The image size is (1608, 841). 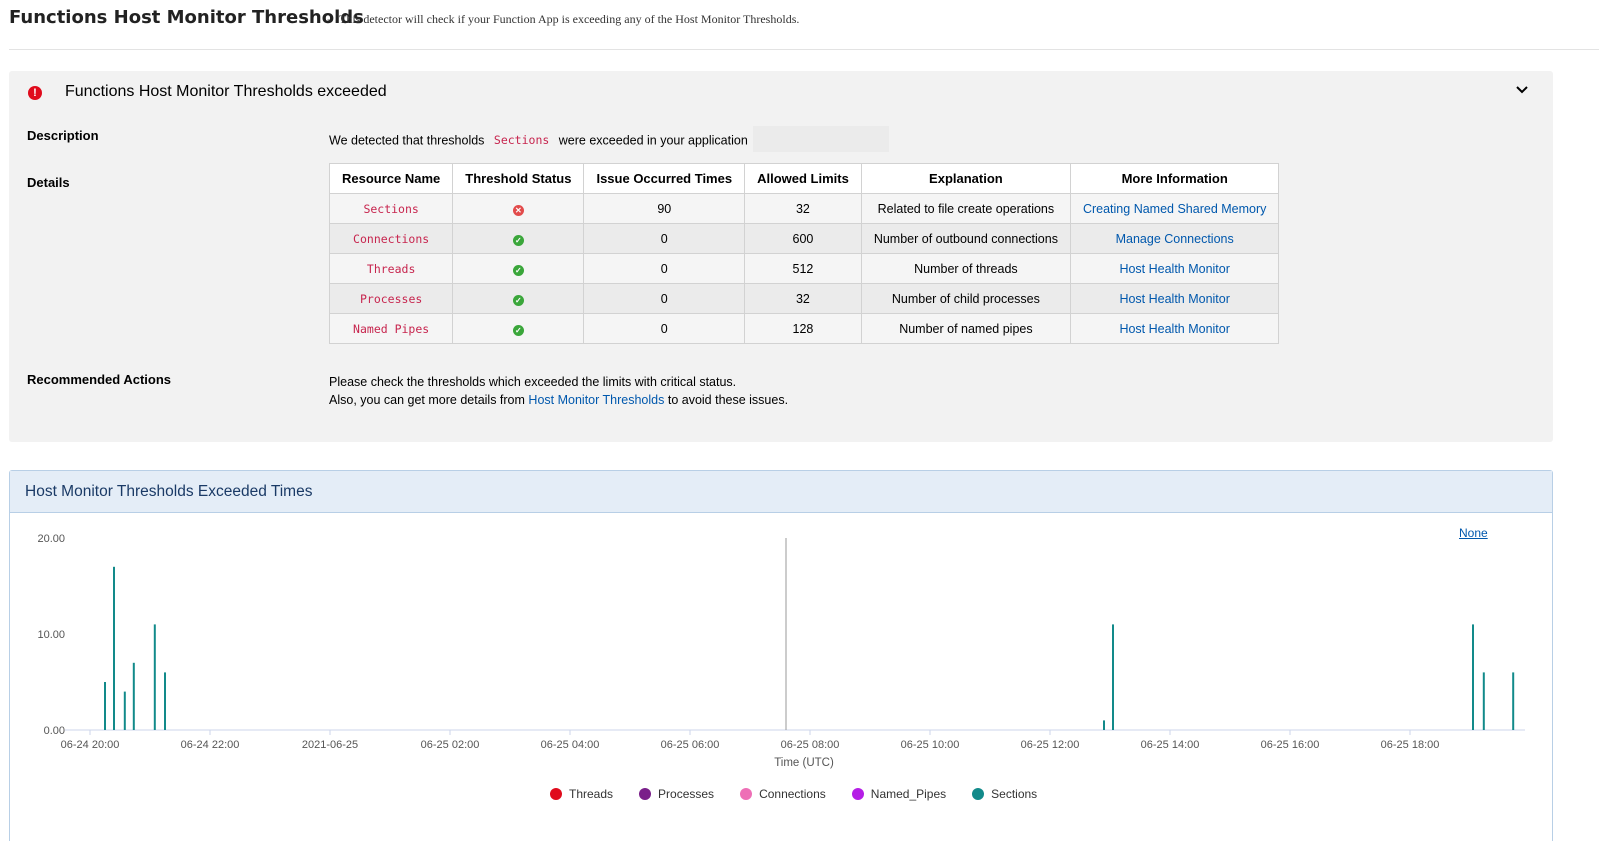 I want to click on legend-item: Threads, so click(x=581, y=794).